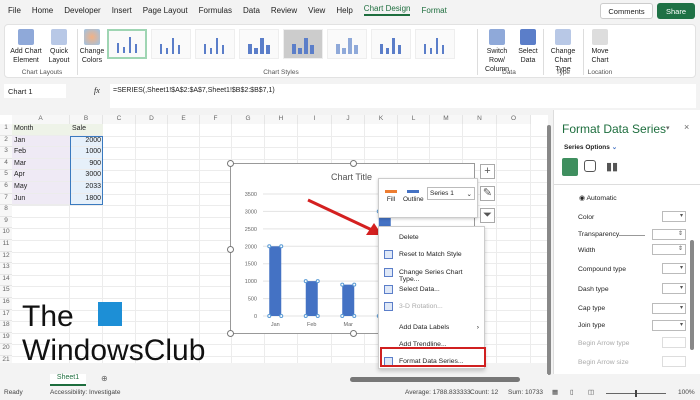 The image size is (700, 400). What do you see at coordinates (6, 222) in the screenshot?
I see `row-header: 9` at bounding box center [6, 222].